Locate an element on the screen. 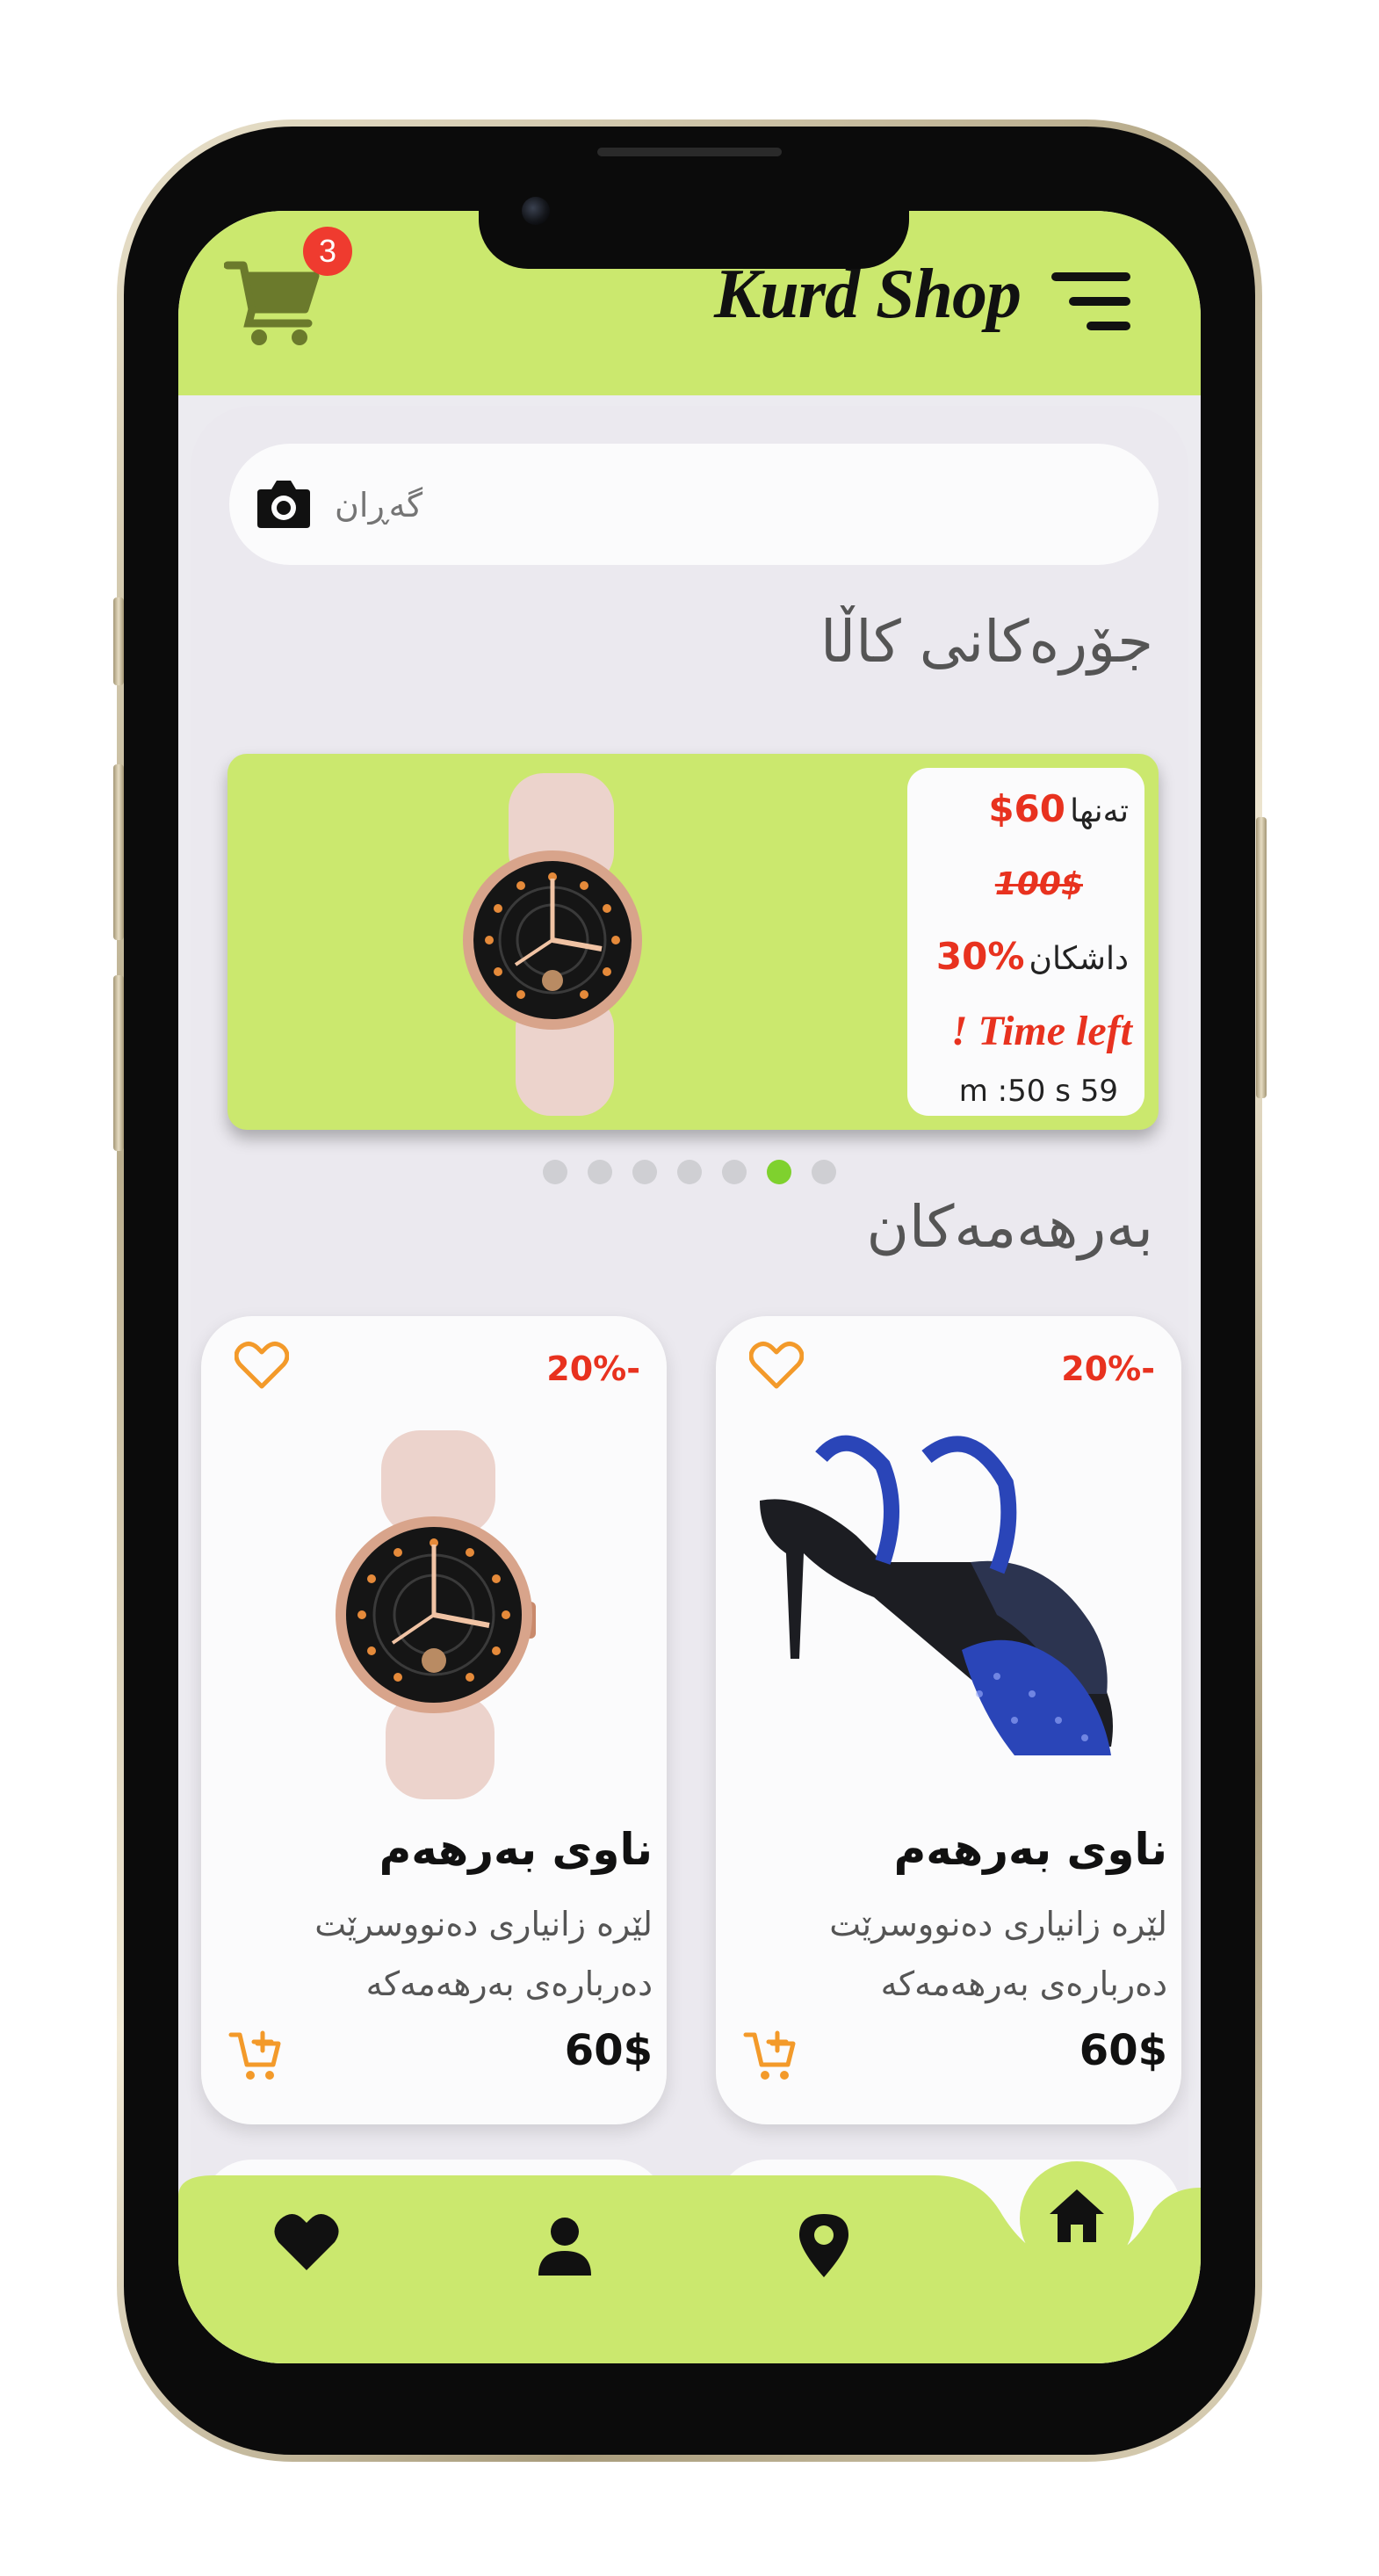  power-button is located at coordinates (1262, 957).